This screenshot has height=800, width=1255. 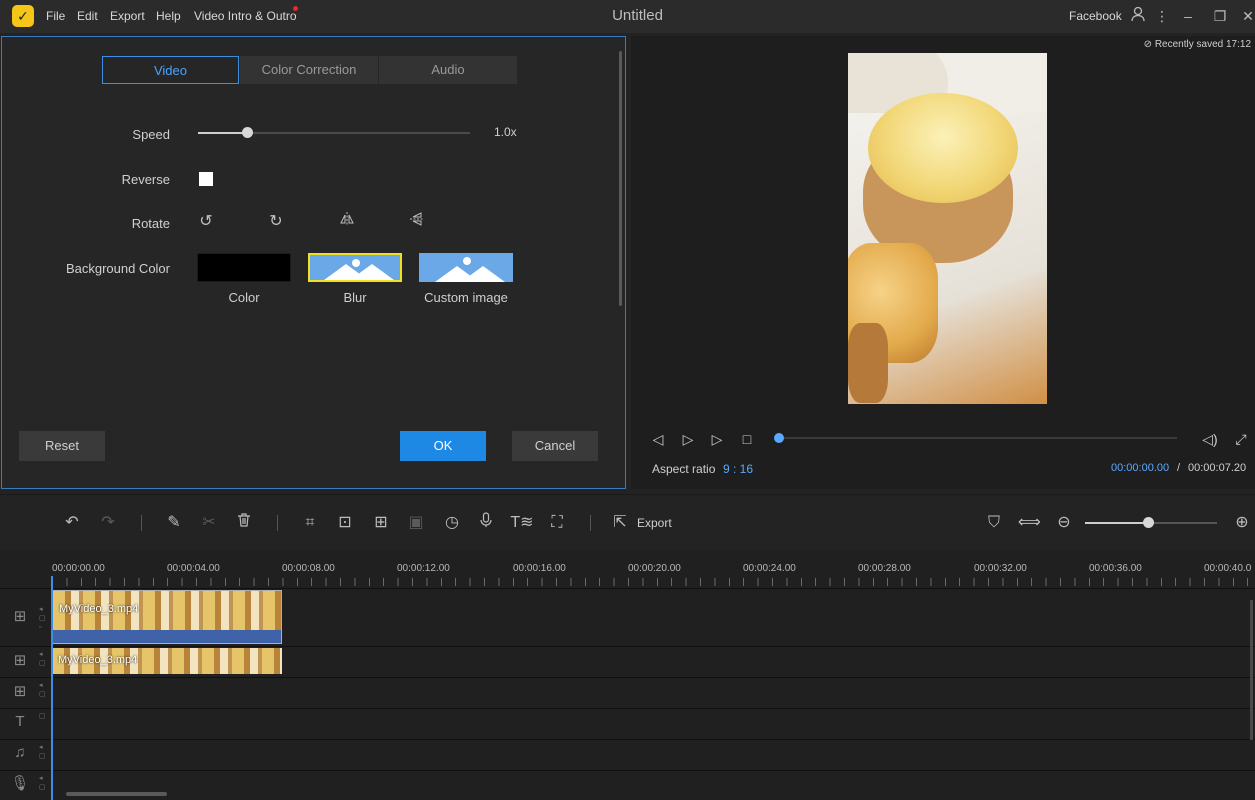 What do you see at coordinates (620, 523) in the screenshot?
I see `export-icon: ⇱` at bounding box center [620, 523].